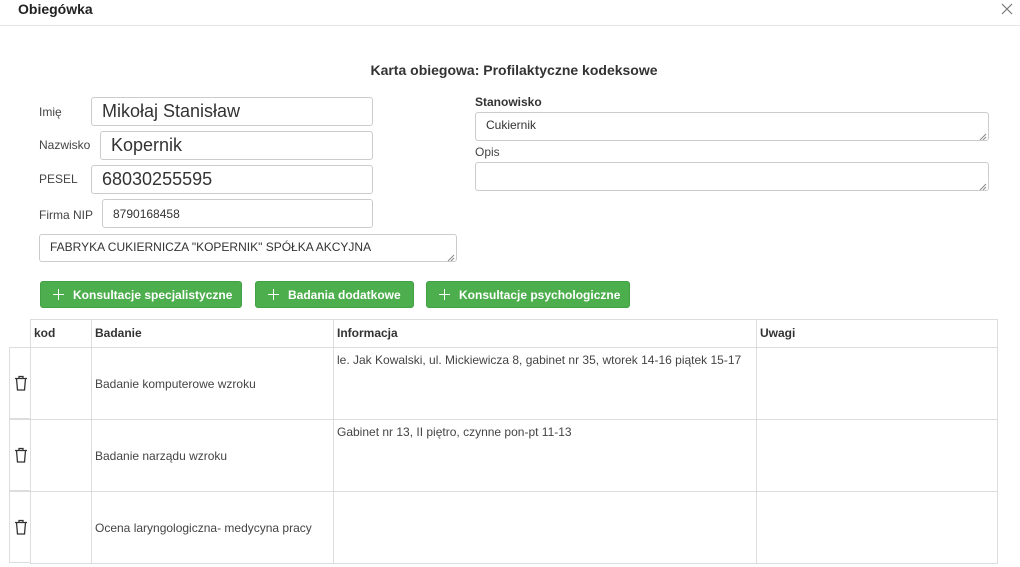 The height and width of the screenshot is (567, 1020). What do you see at coordinates (212, 383) in the screenshot?
I see `cell-badanie: Badanie komputerowe wzroku` at bounding box center [212, 383].